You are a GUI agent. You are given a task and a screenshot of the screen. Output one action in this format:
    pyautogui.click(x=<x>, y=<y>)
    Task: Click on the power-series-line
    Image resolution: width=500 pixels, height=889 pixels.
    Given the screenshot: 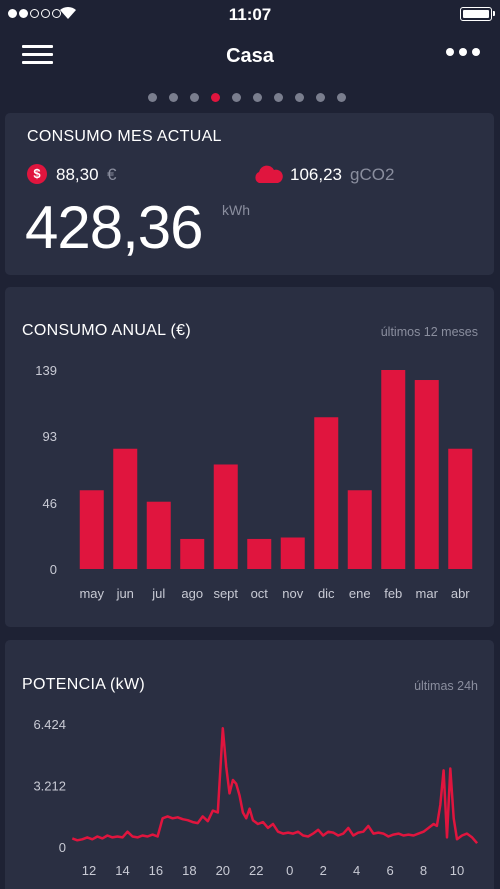 What is the action you would take?
    pyautogui.click(x=275, y=786)
    